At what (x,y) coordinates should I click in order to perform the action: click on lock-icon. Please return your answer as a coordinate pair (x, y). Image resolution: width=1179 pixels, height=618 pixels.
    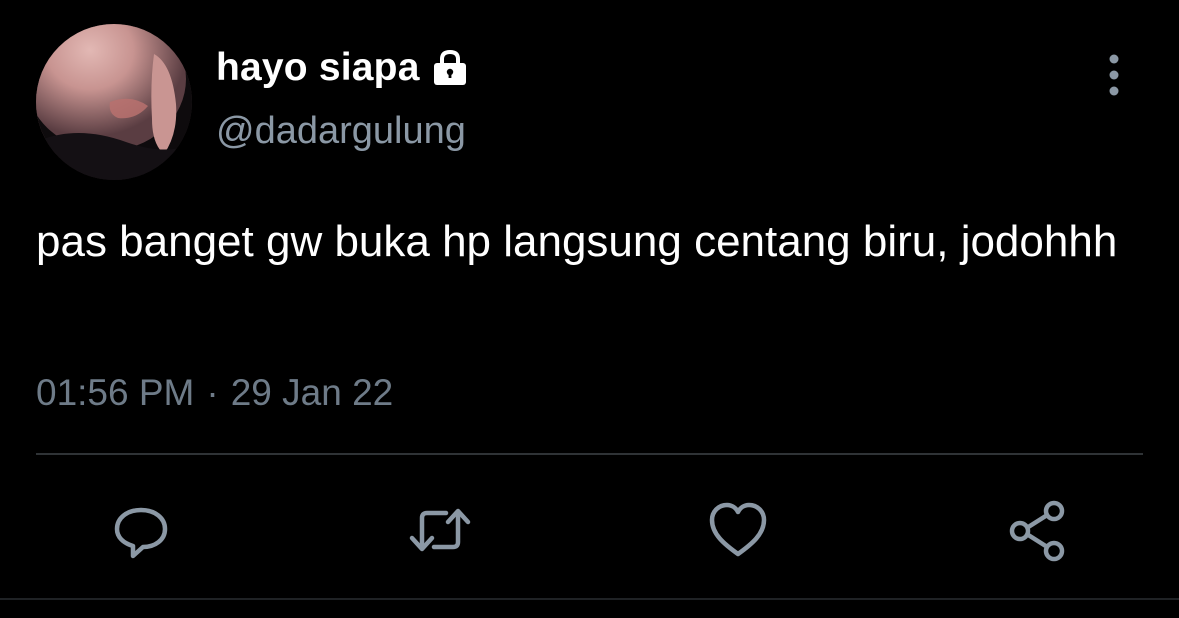
    Looking at the image, I should click on (450, 68).